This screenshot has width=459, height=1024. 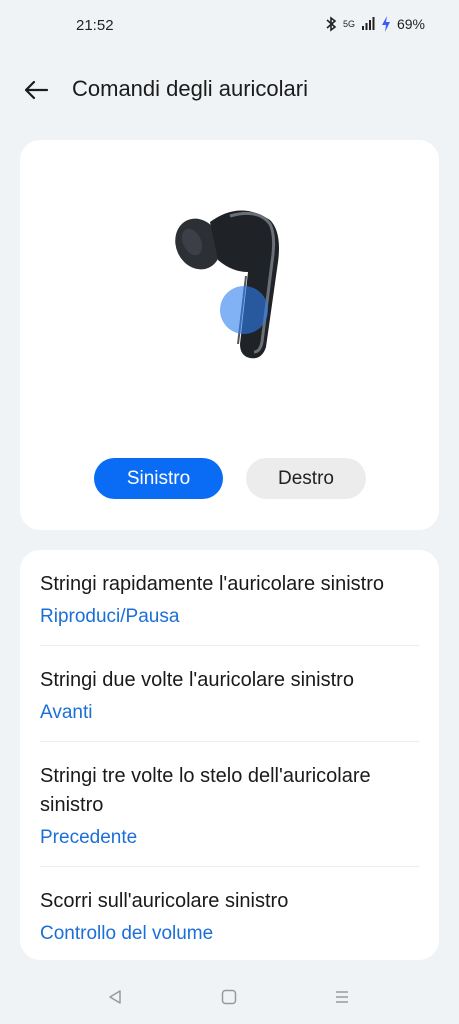 What do you see at coordinates (190, 88) in the screenshot?
I see `page-title: Comandi degli auricolari` at bounding box center [190, 88].